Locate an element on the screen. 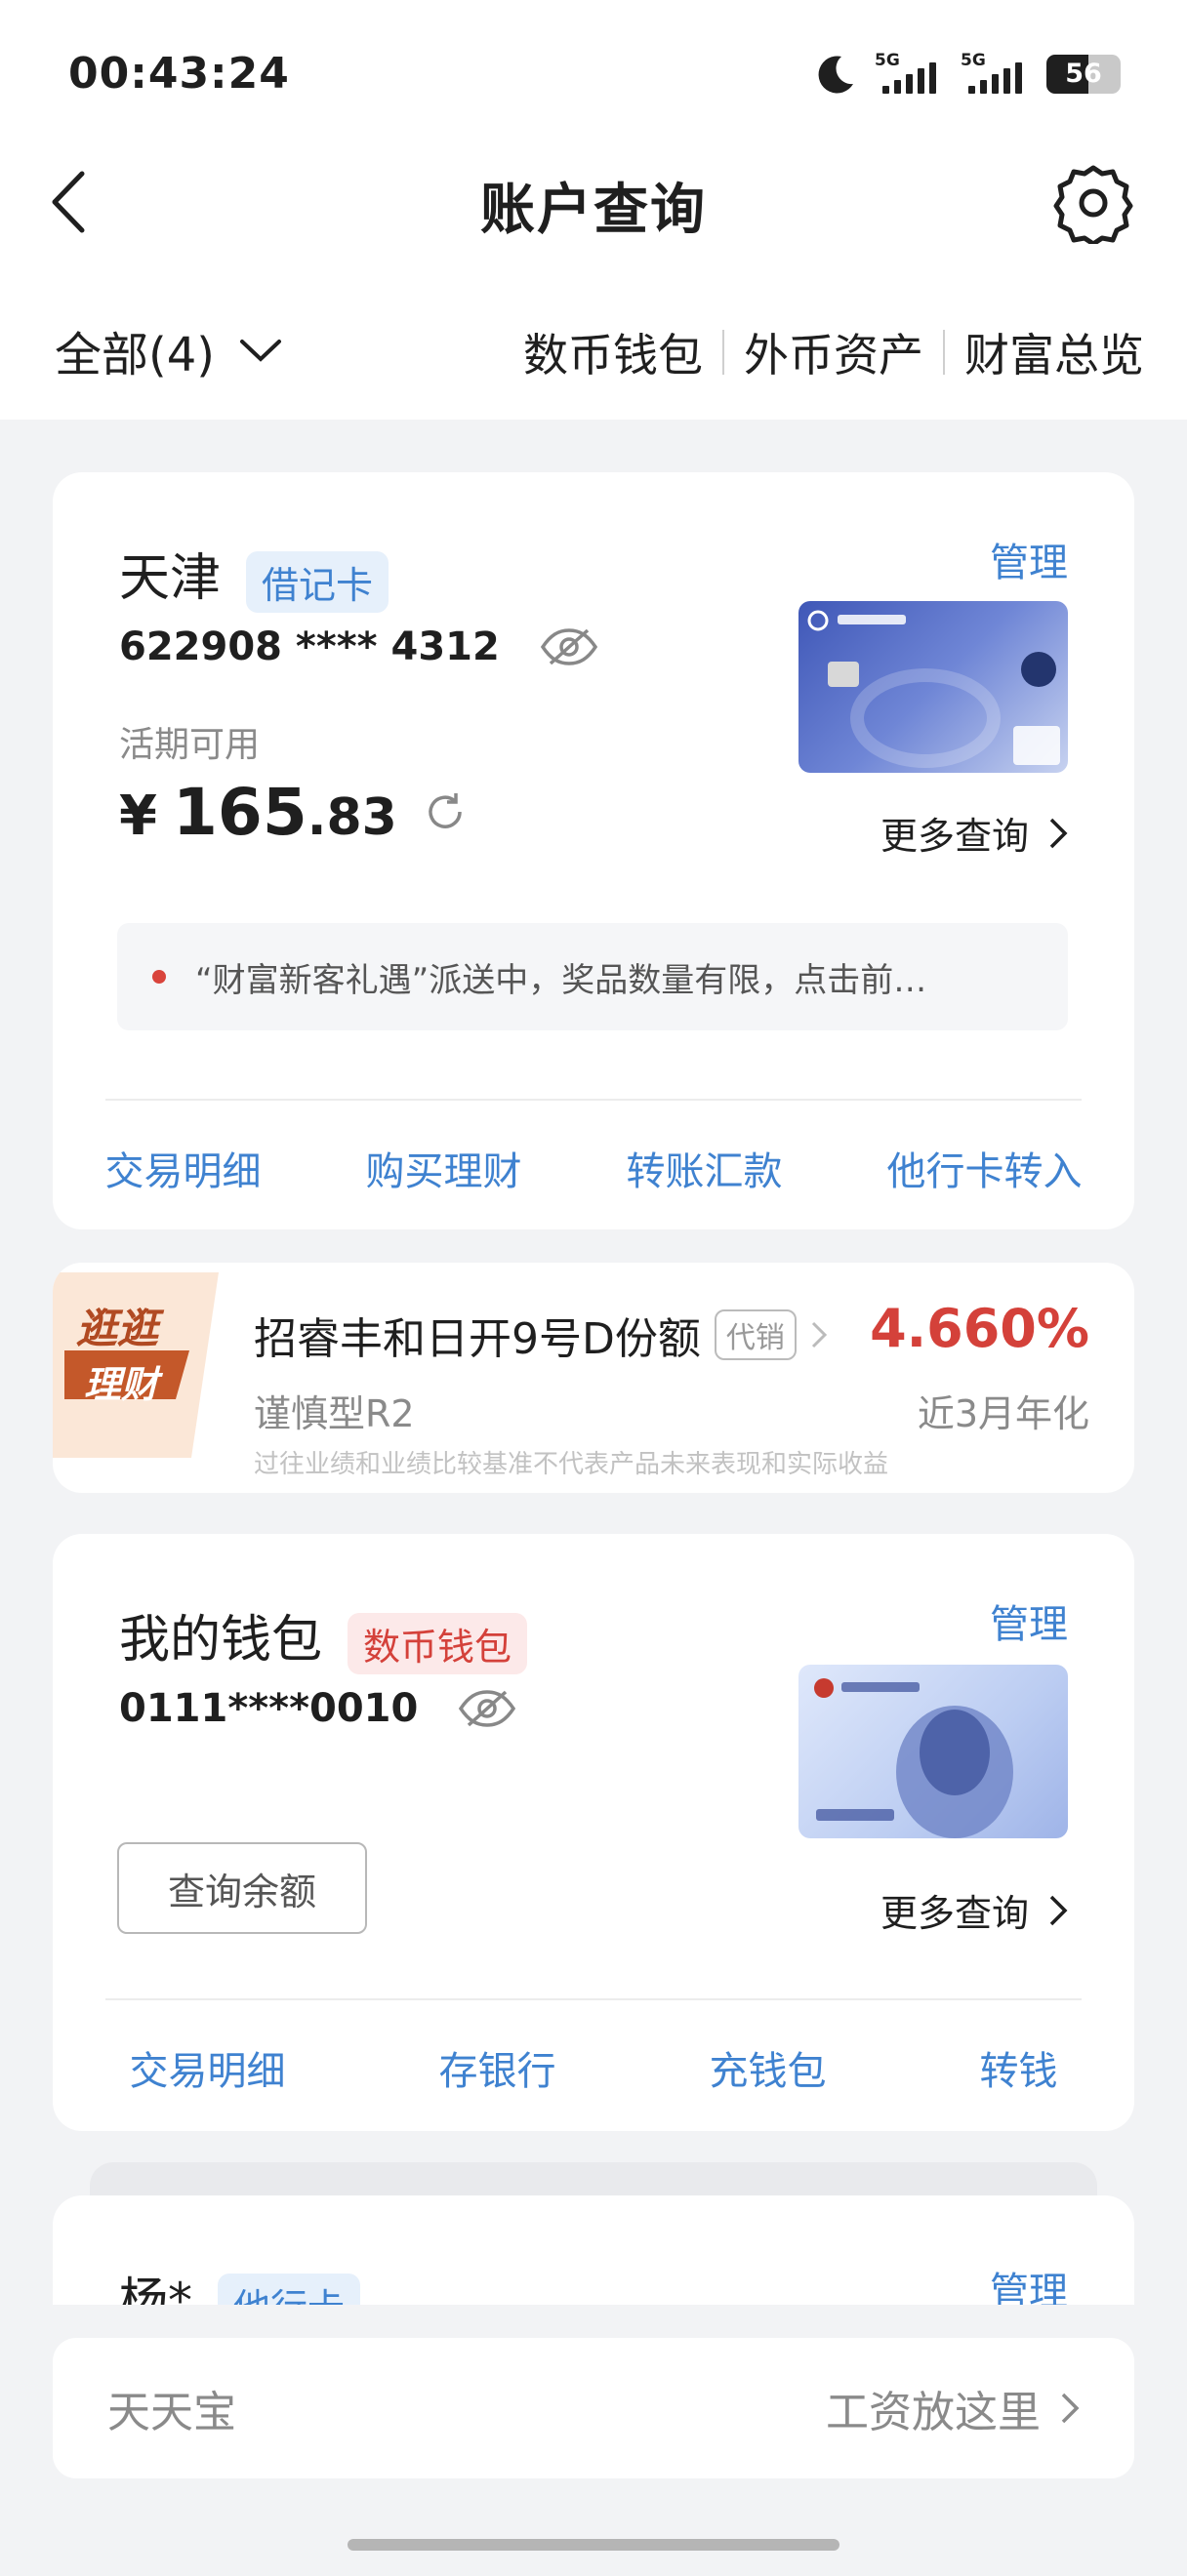 The width and height of the screenshot is (1187, 2576). card-holder: 天津 借记卡 is located at coordinates (254, 575).